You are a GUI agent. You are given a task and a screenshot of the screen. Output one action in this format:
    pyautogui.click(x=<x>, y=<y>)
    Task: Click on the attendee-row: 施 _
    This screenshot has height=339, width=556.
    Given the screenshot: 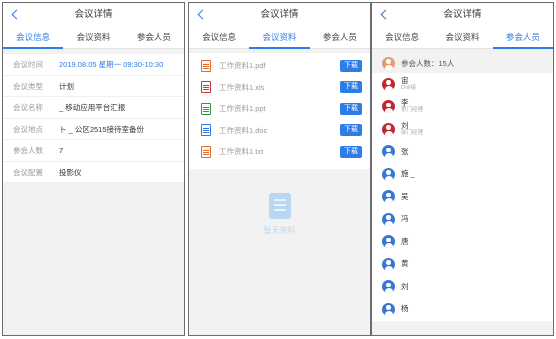 What is the action you would take?
    pyautogui.click(x=462, y=174)
    